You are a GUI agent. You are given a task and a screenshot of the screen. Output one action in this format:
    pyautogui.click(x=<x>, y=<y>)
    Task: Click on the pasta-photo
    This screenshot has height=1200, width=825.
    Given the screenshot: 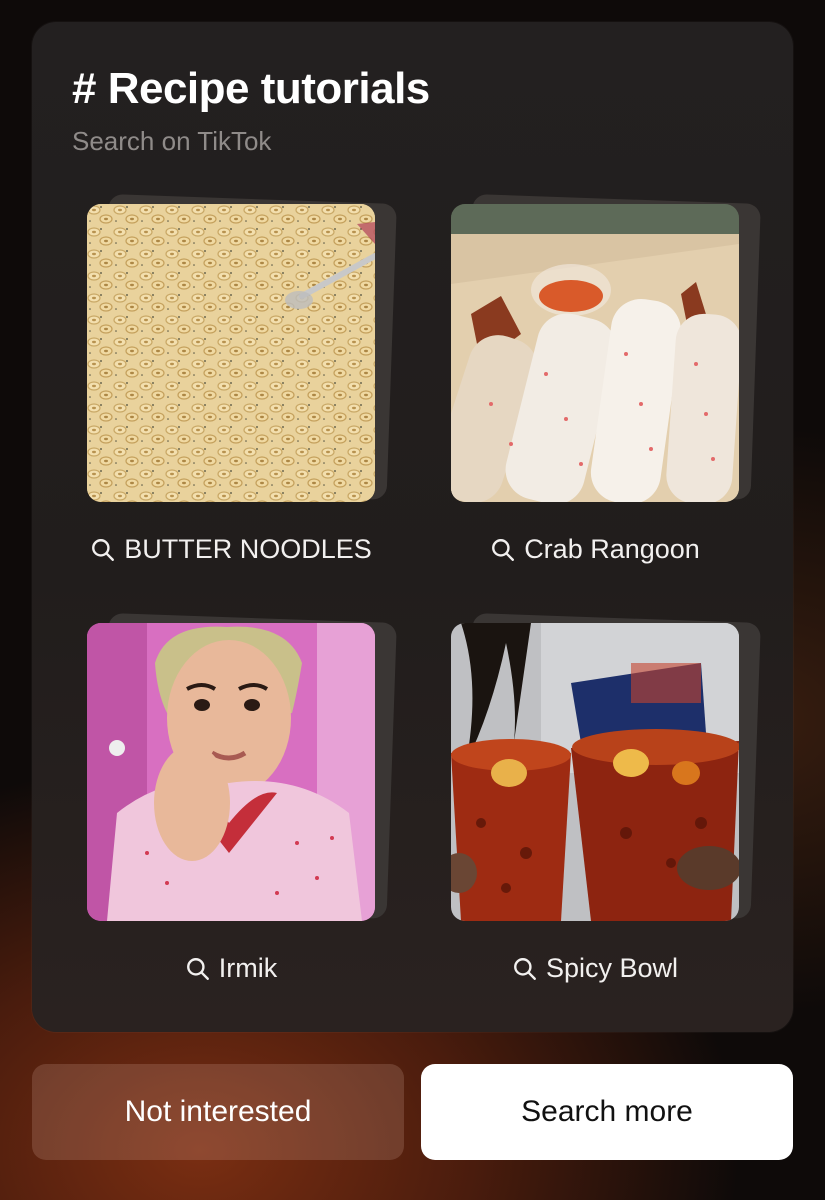 What is the action you would take?
    pyautogui.click(x=231, y=353)
    